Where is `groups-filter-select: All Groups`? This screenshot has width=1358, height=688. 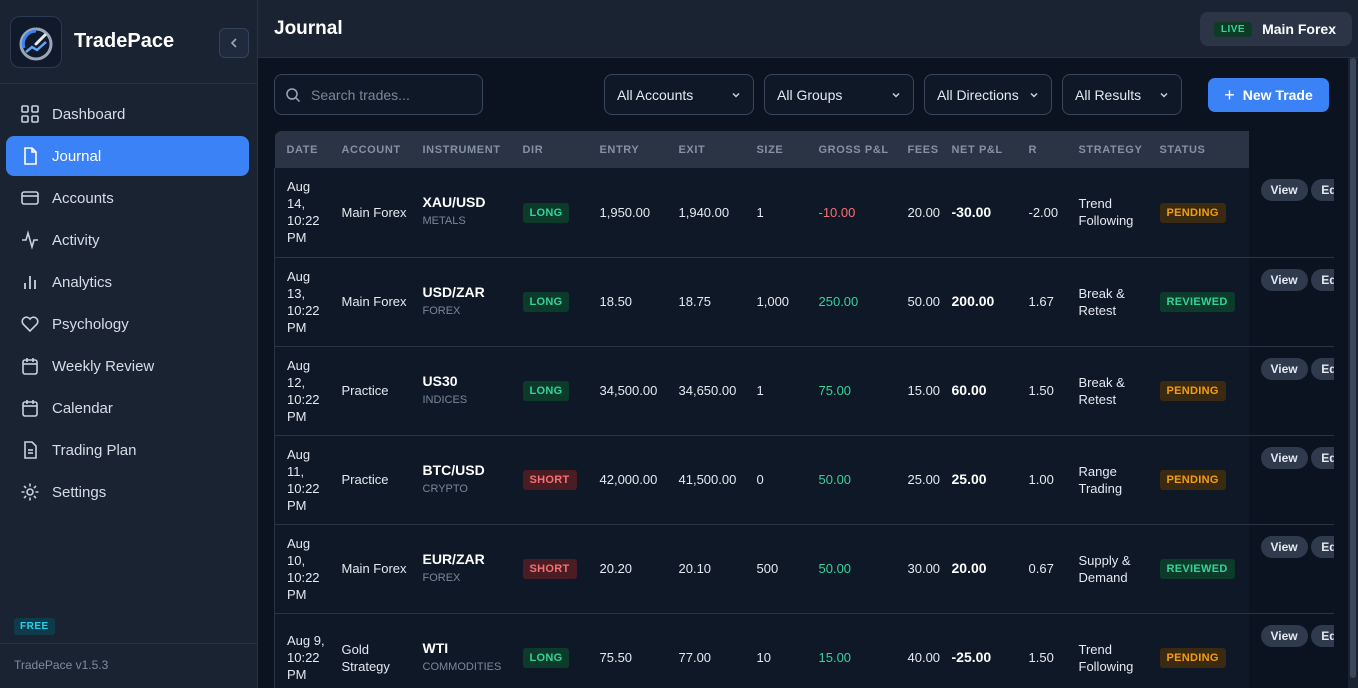
groups-filter-select: All Groups is located at coordinates (839, 94).